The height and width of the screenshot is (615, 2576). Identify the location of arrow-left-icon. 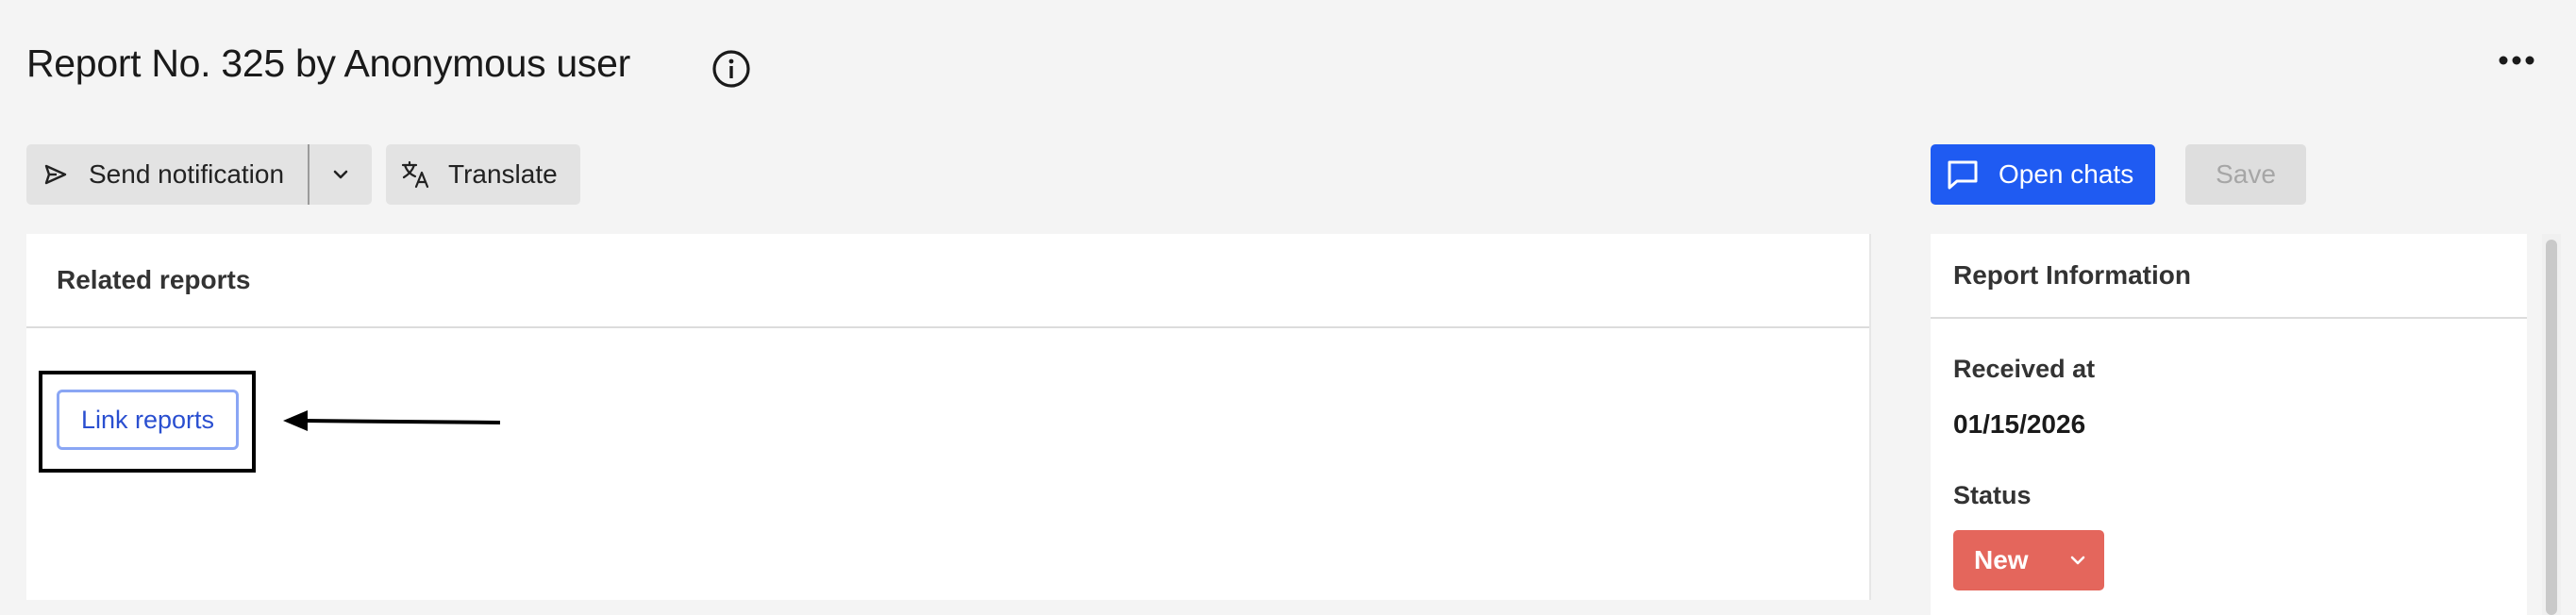
(392, 420).